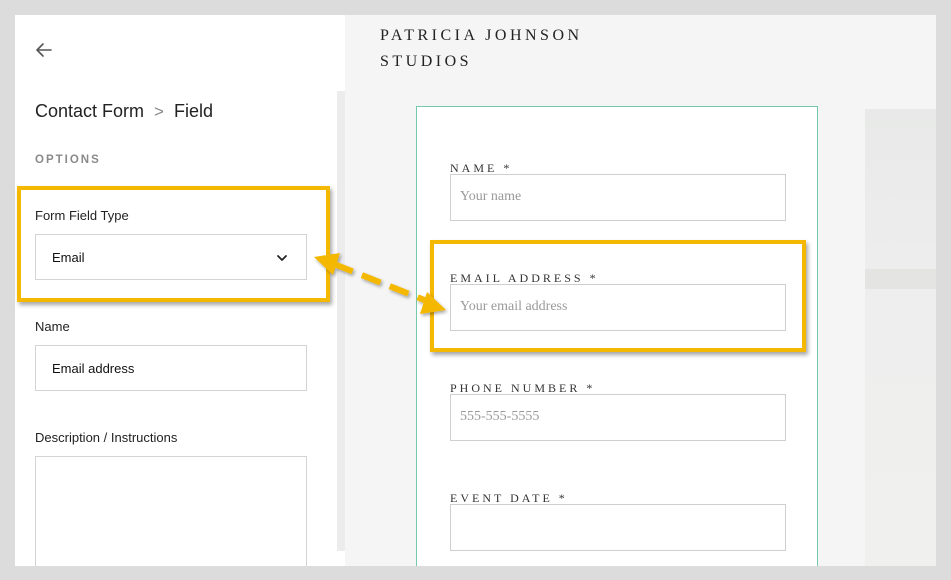  Describe the element at coordinates (68, 160) in the screenshot. I see `options-section-label: OPTIONS` at that location.